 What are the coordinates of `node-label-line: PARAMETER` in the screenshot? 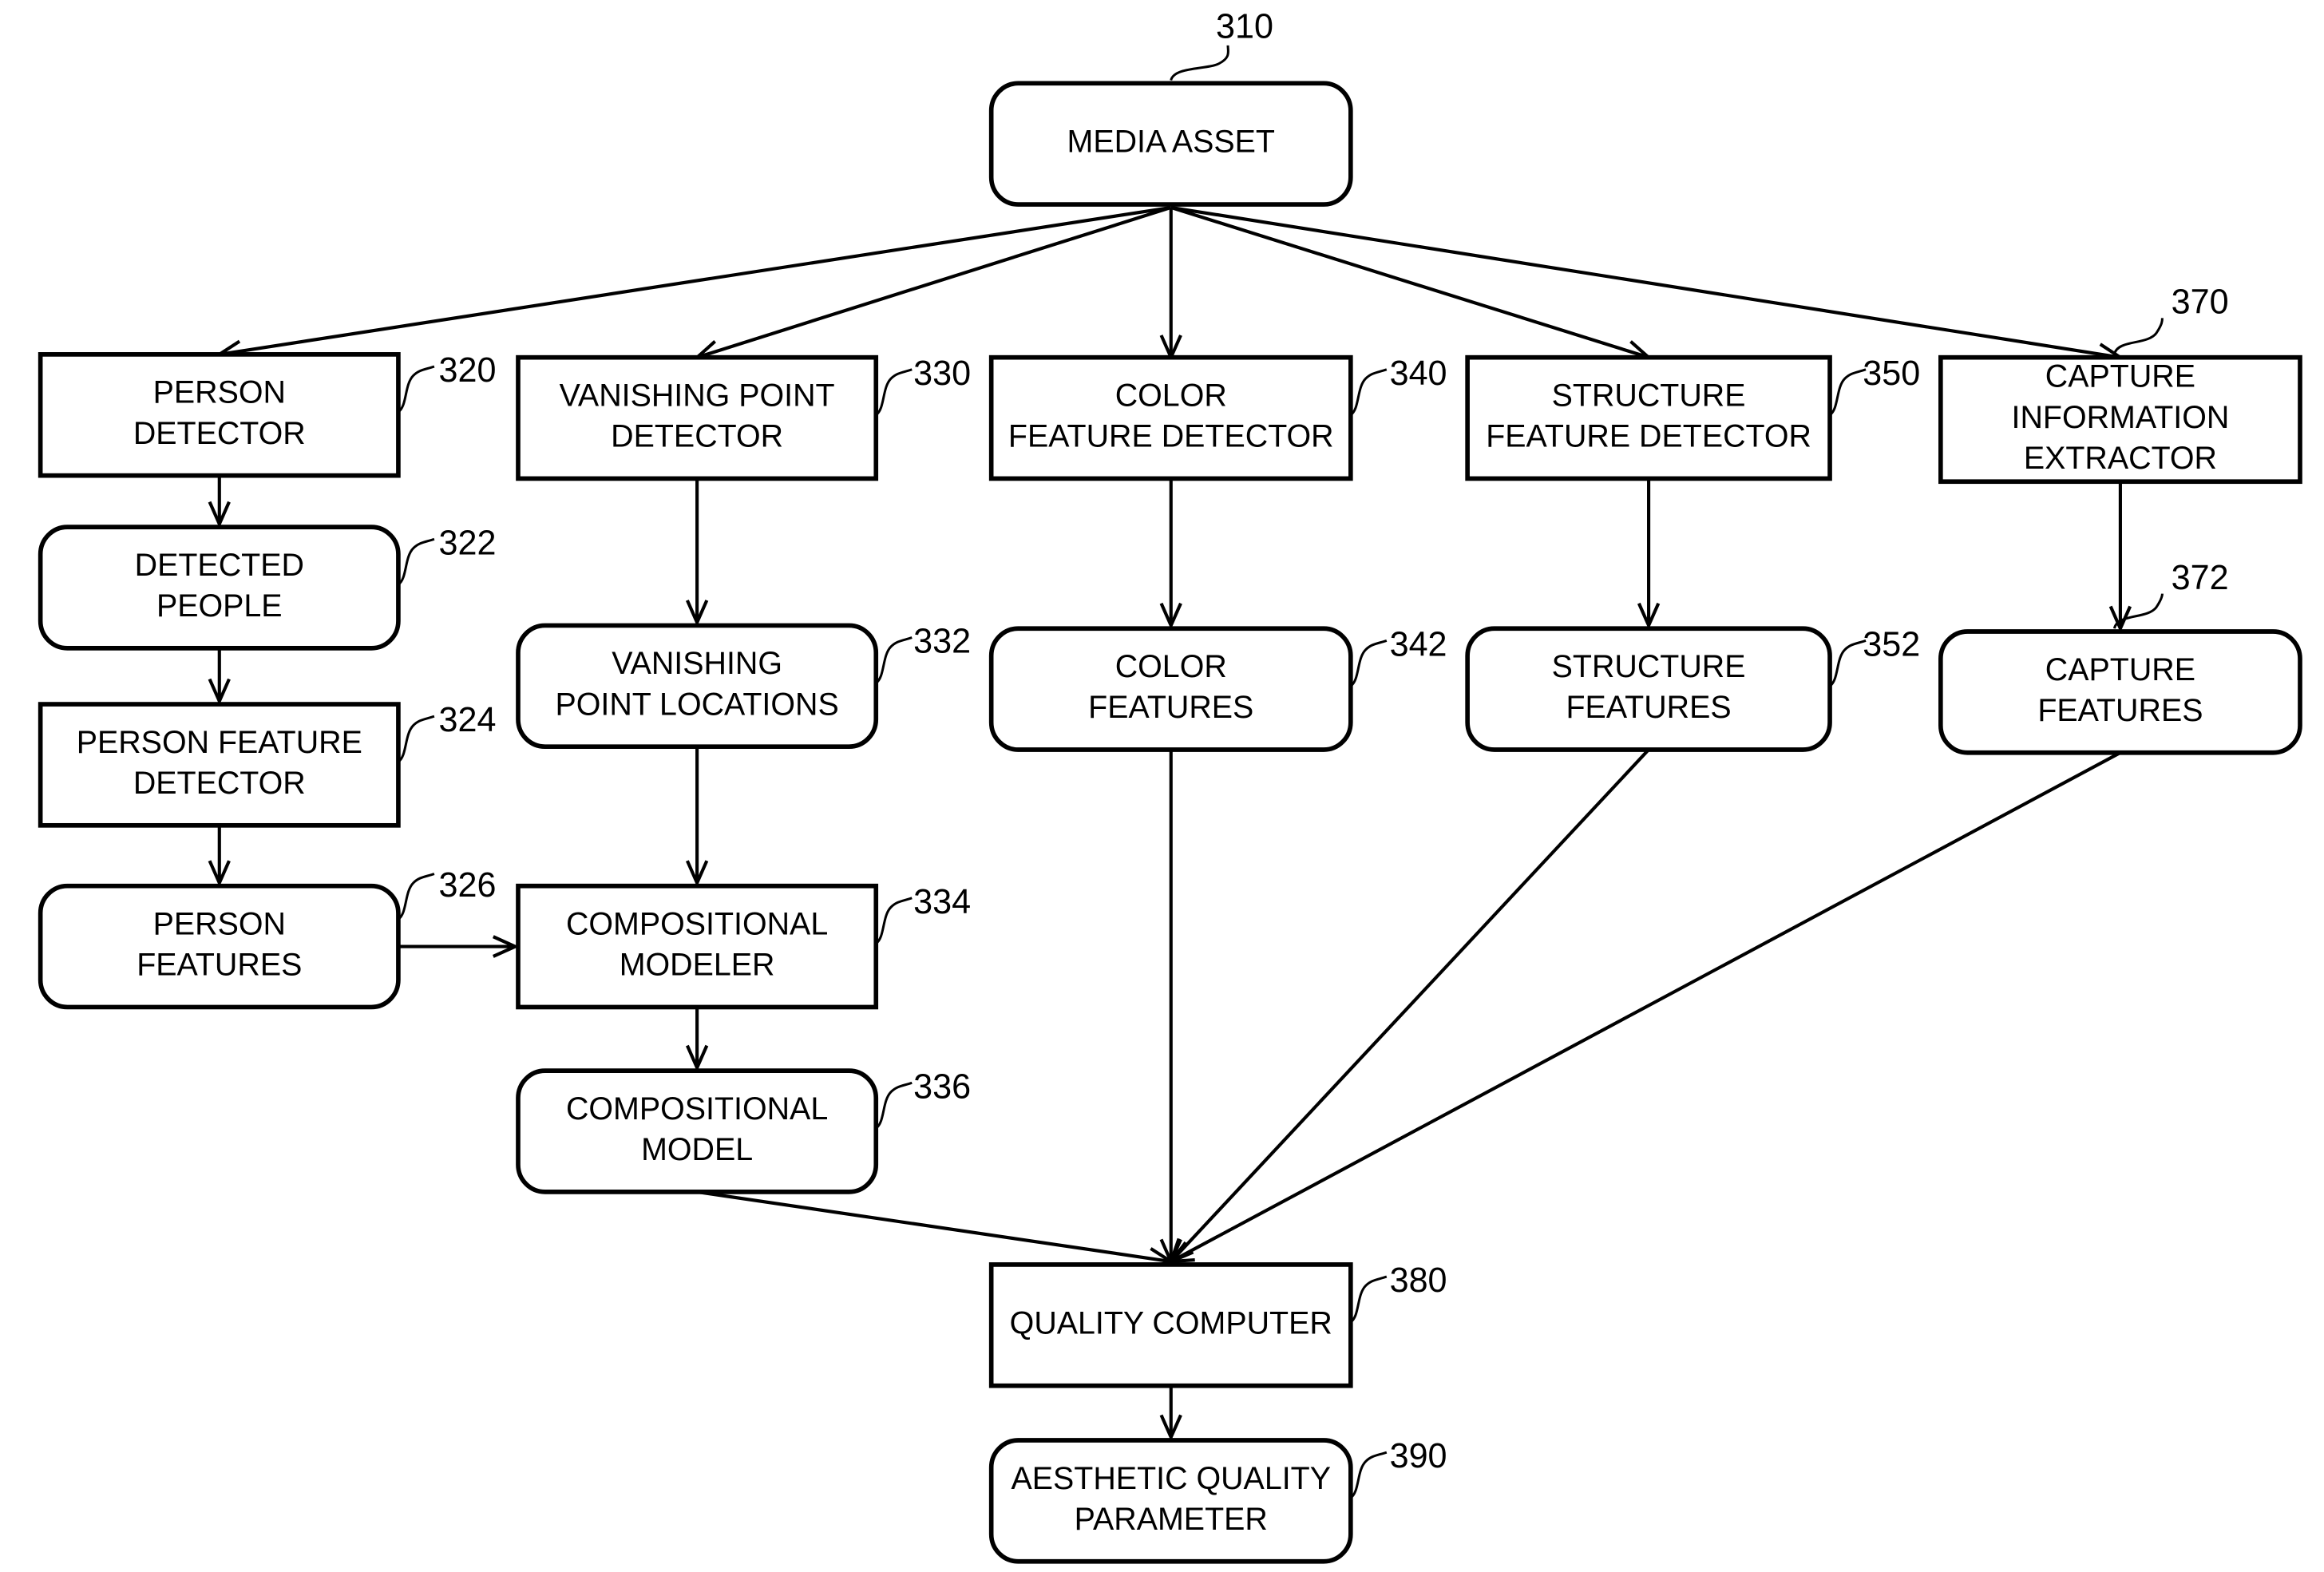 It's located at (1171, 1519).